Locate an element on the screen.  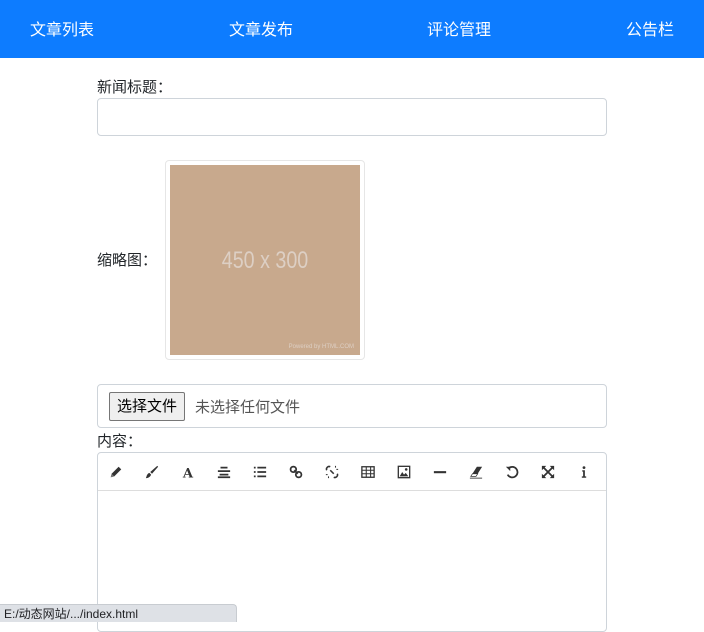
news-title-label: 新闻标题： is located at coordinates (135, 87).